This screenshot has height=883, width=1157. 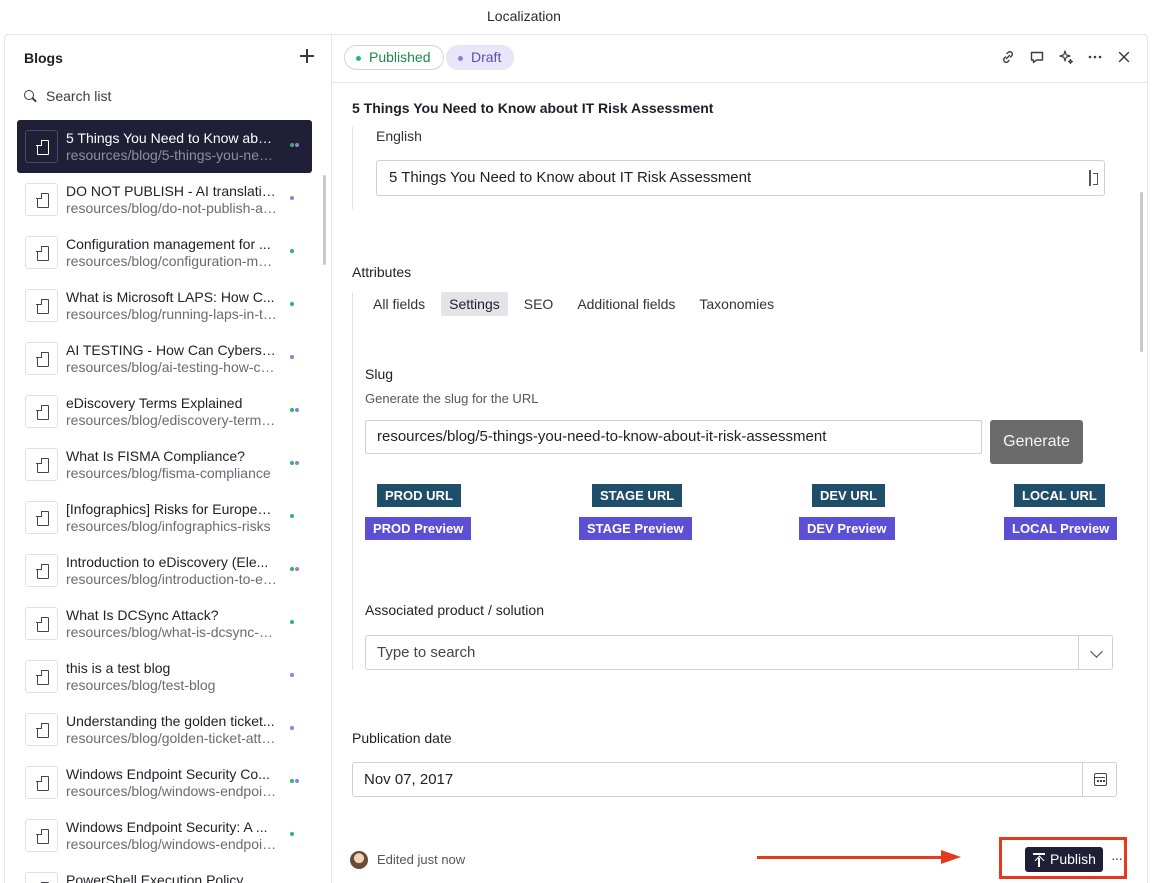 I want to click on search-list: Search list, so click(x=168, y=96).